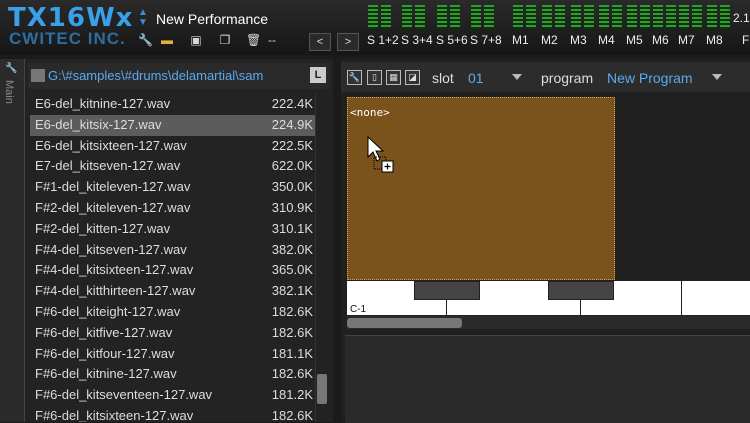 The height and width of the screenshot is (423, 750). I want to click on file-row: F#4-del_kitseven-127.wav 382.0K, so click(172, 250).